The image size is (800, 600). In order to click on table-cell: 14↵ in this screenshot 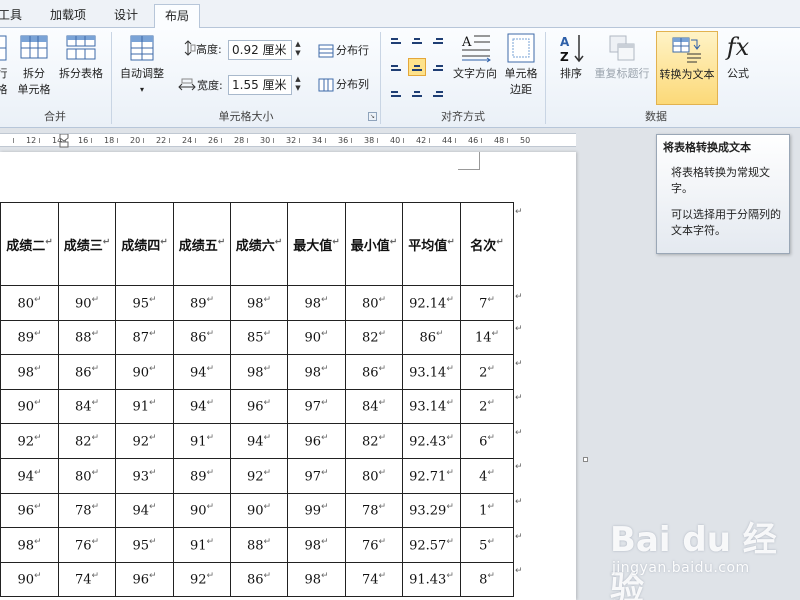, I will do `click(487, 337)`.